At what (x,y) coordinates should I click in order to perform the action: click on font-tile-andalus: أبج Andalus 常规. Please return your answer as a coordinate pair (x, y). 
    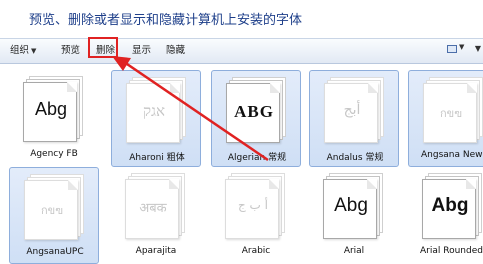
    Looking at the image, I should click on (354, 118).